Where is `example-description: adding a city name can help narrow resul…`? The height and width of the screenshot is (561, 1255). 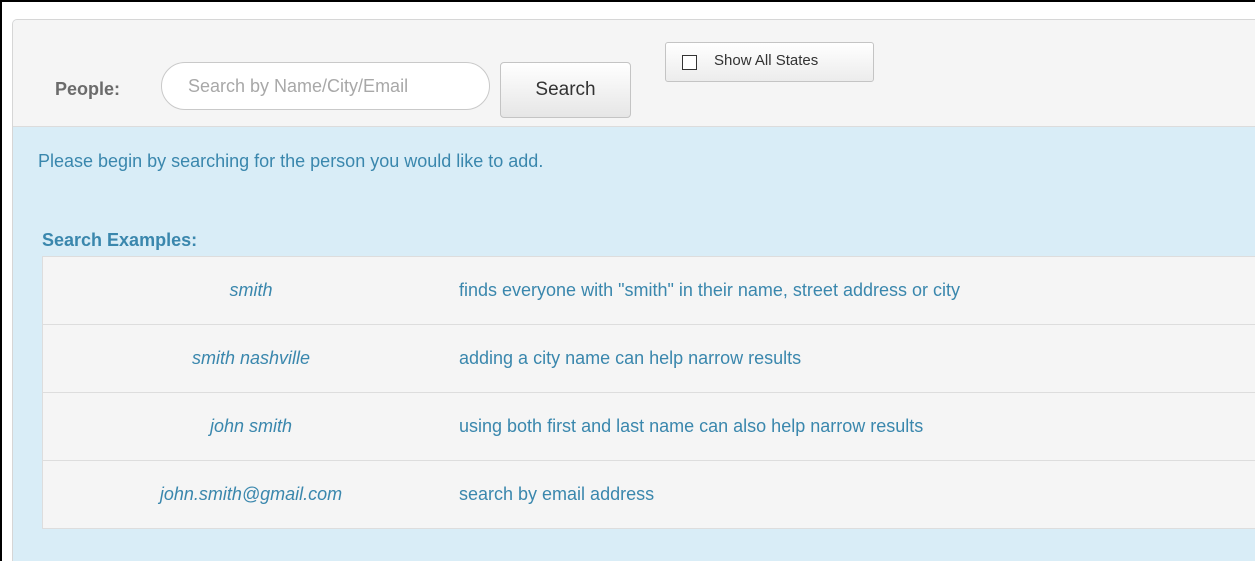
example-description: adding a city name can help narrow resul… is located at coordinates (857, 358).